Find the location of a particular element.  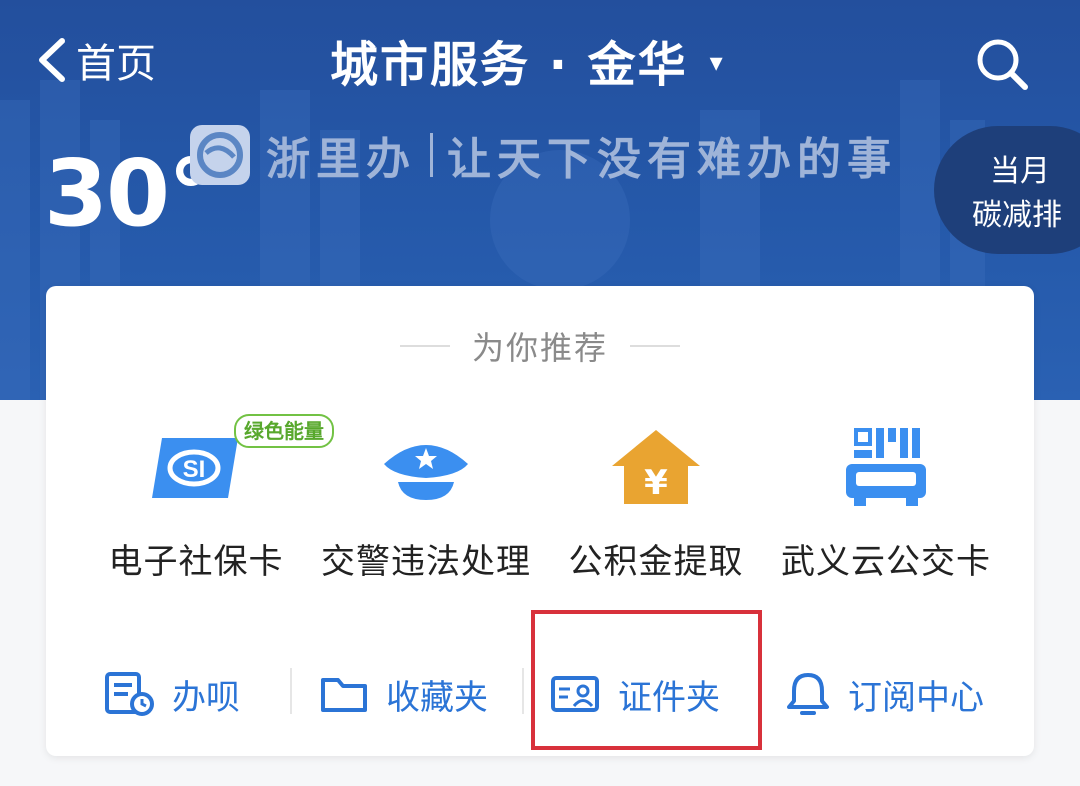

tool-favorites: 收藏夹 is located at coordinates (404, 694).